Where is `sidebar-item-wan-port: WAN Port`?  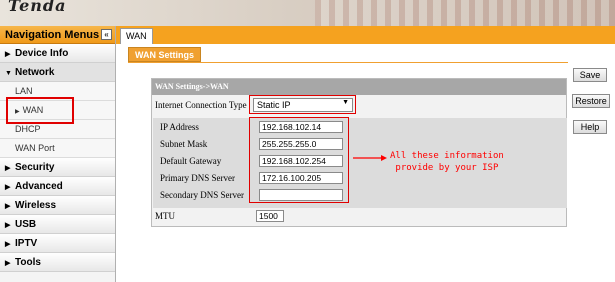 sidebar-item-wan-port: WAN Port is located at coordinates (57, 148).